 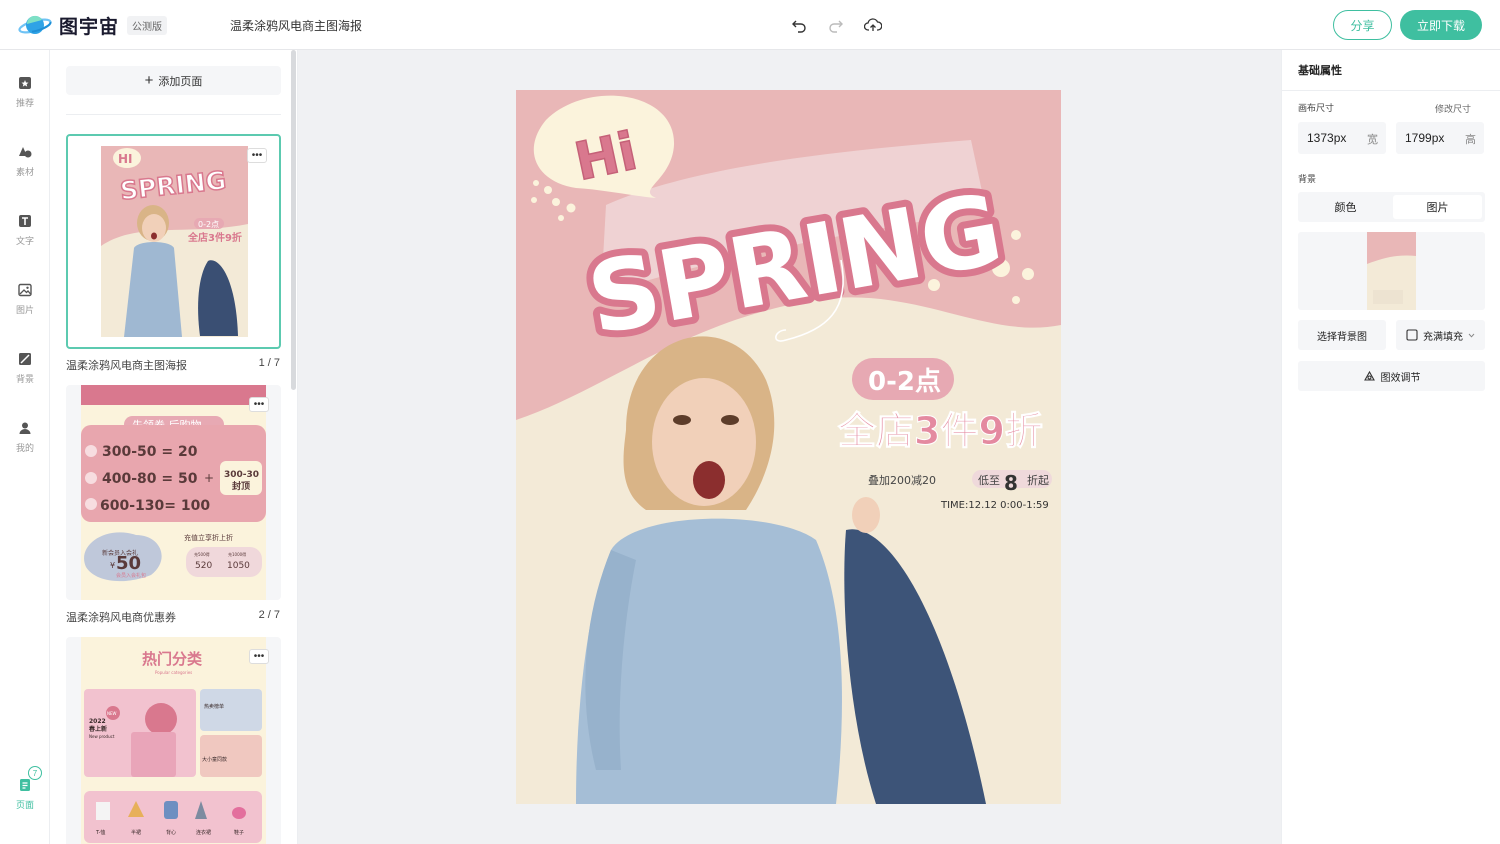 I want to click on svg-text: 鞋子, so click(x=239, y=832).